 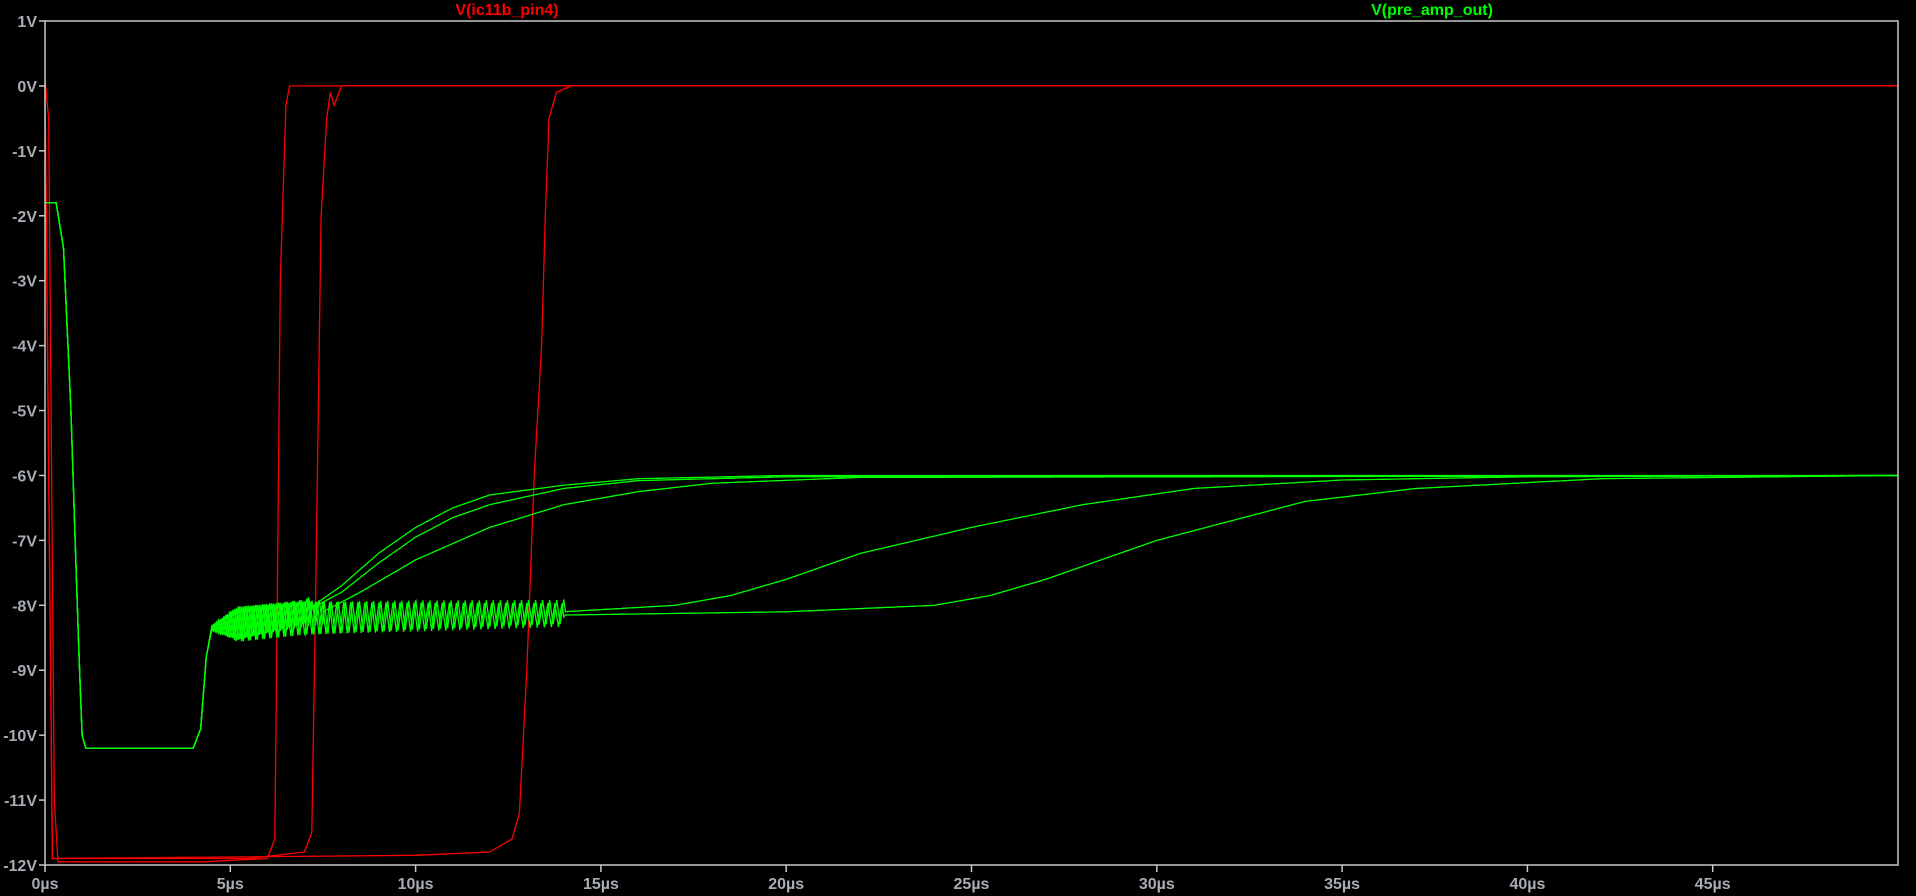 What do you see at coordinates (44, 884) in the screenshot?
I see `x-tick-label: 0µs` at bounding box center [44, 884].